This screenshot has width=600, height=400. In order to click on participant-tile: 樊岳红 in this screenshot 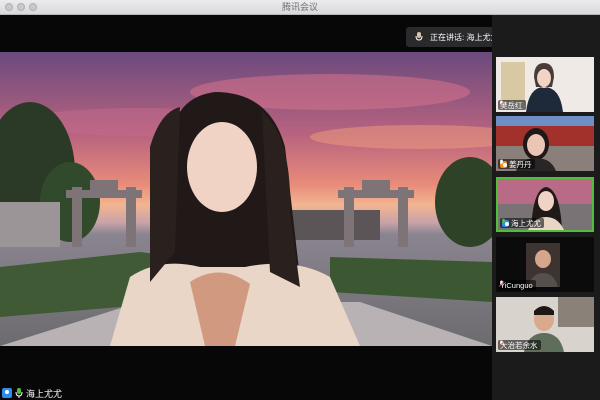, I will do `click(545, 84)`.